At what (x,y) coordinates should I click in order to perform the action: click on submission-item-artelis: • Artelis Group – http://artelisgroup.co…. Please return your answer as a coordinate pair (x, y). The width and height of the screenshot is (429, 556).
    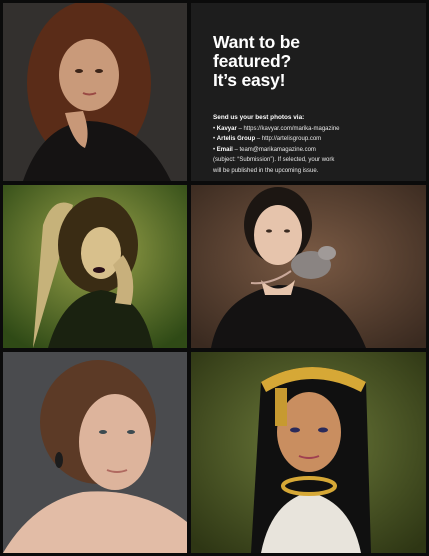
    Looking at the image, I should click on (315, 139).